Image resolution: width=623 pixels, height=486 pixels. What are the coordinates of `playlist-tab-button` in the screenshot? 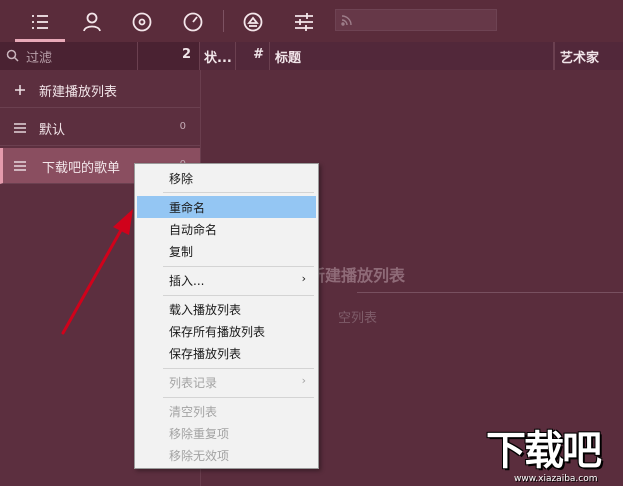 It's located at (40, 24).